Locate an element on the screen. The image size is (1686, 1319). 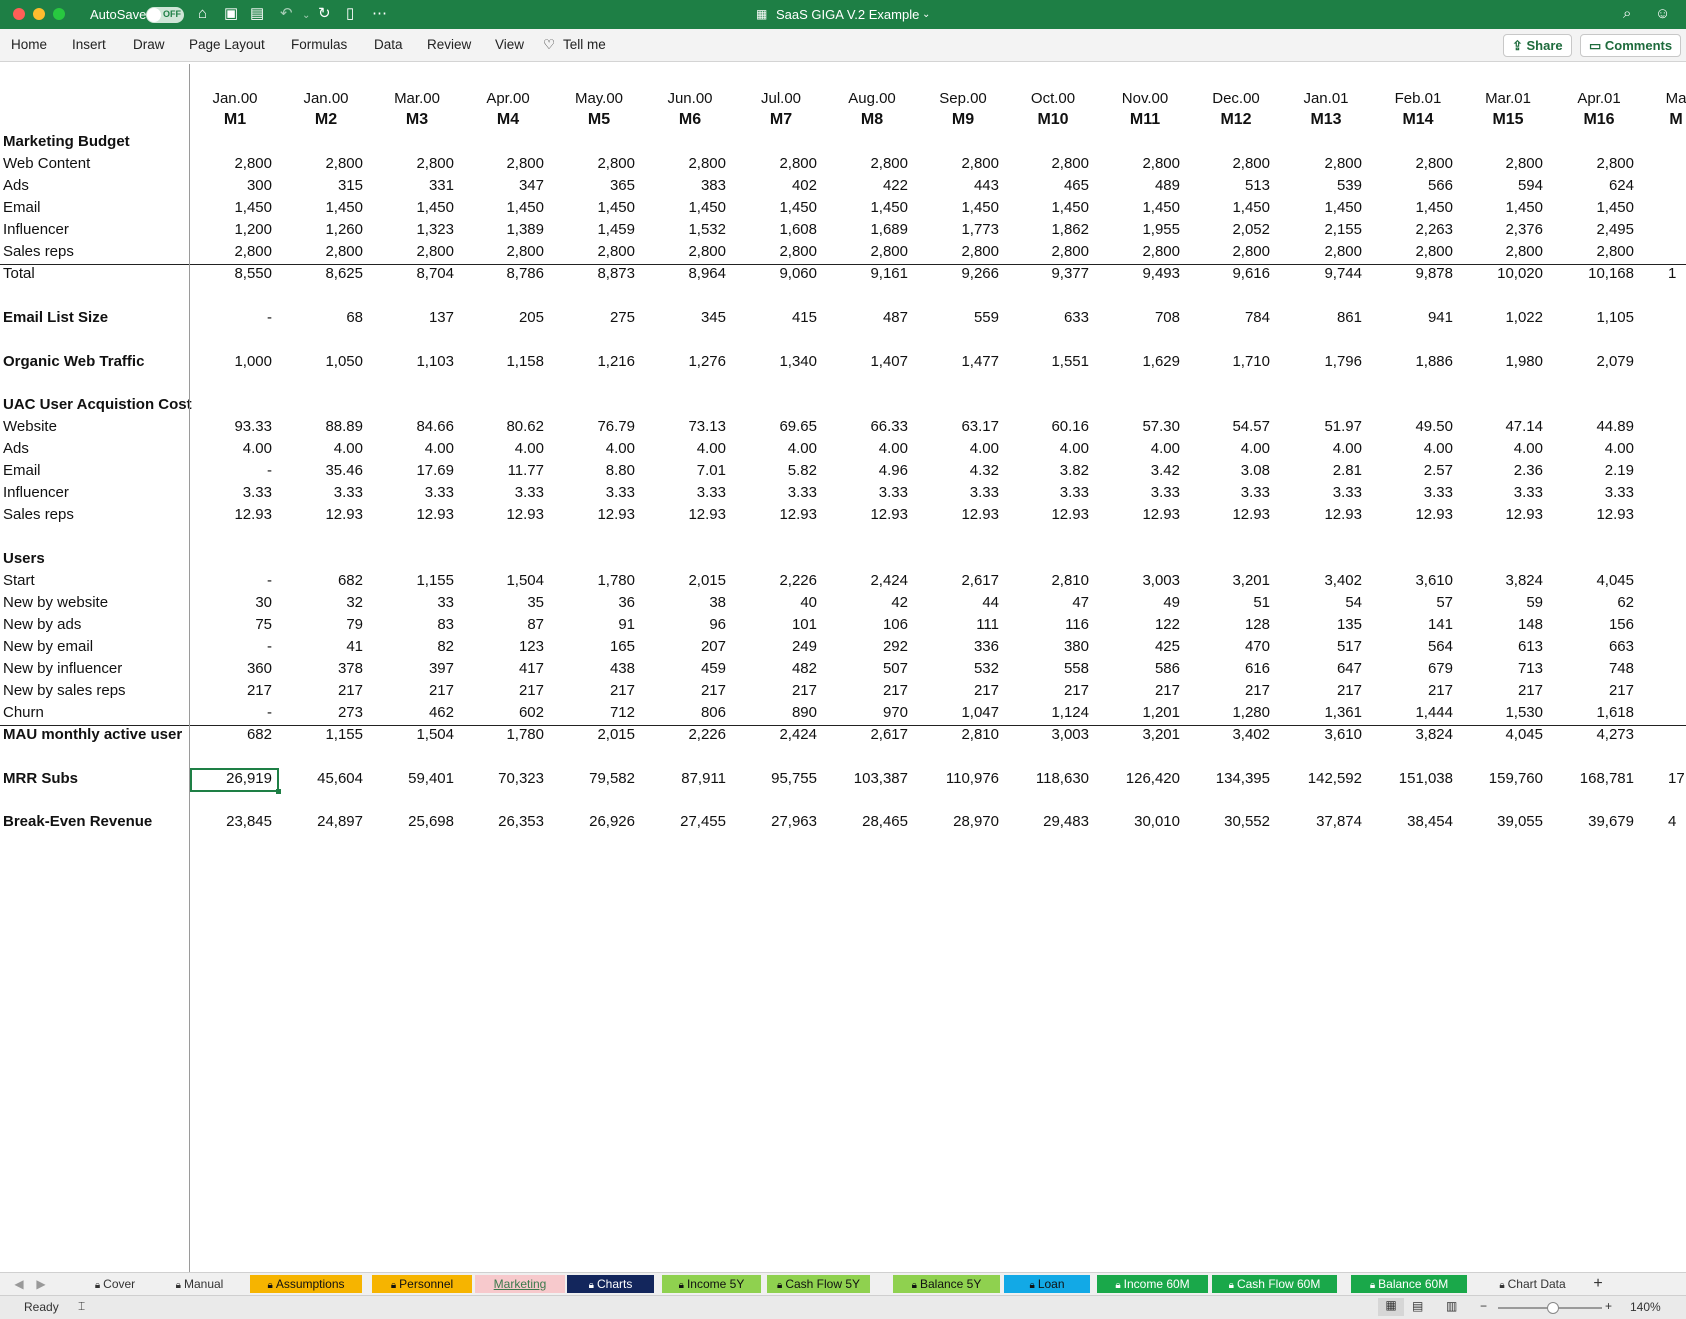
title-dropdown-icon: ⌄ is located at coordinates (926, 14).